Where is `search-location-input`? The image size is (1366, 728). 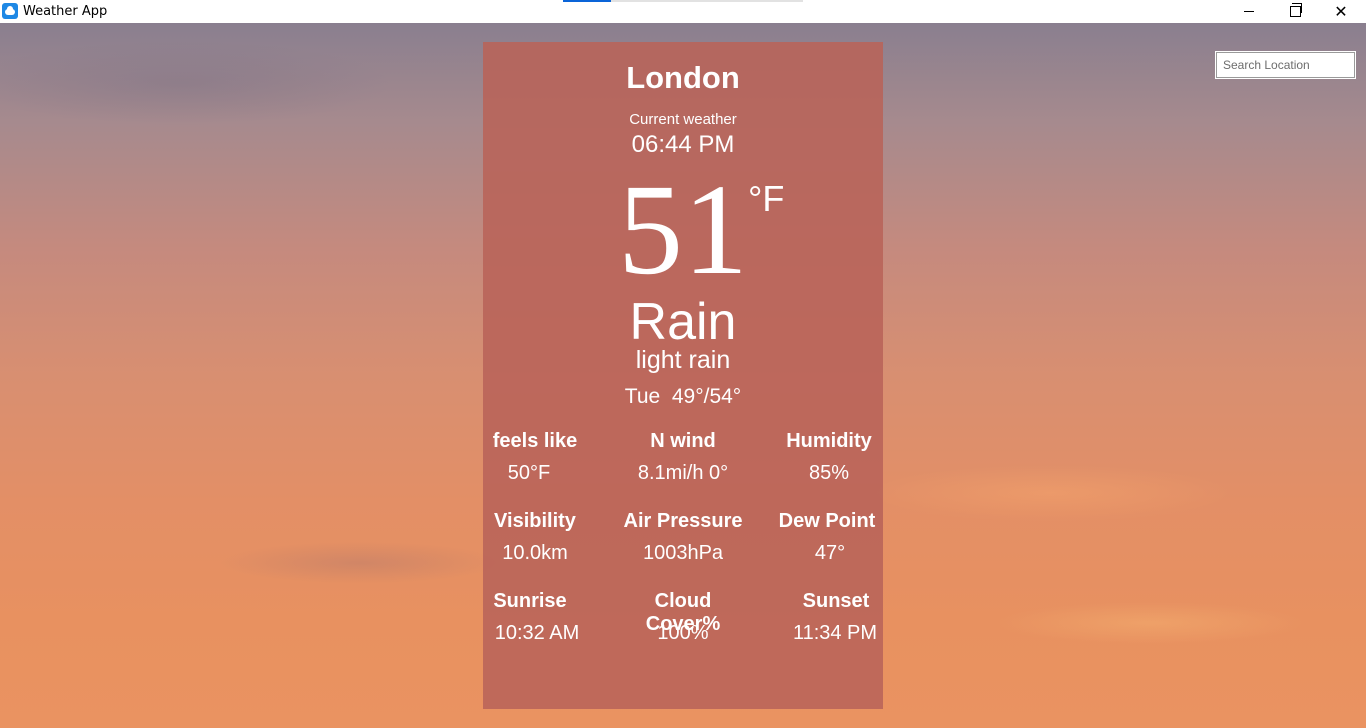
search-location-input is located at coordinates (1285, 65).